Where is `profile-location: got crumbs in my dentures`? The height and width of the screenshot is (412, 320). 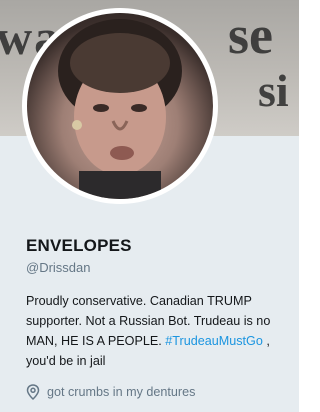 profile-location: got crumbs in my dentures is located at coordinates (111, 392).